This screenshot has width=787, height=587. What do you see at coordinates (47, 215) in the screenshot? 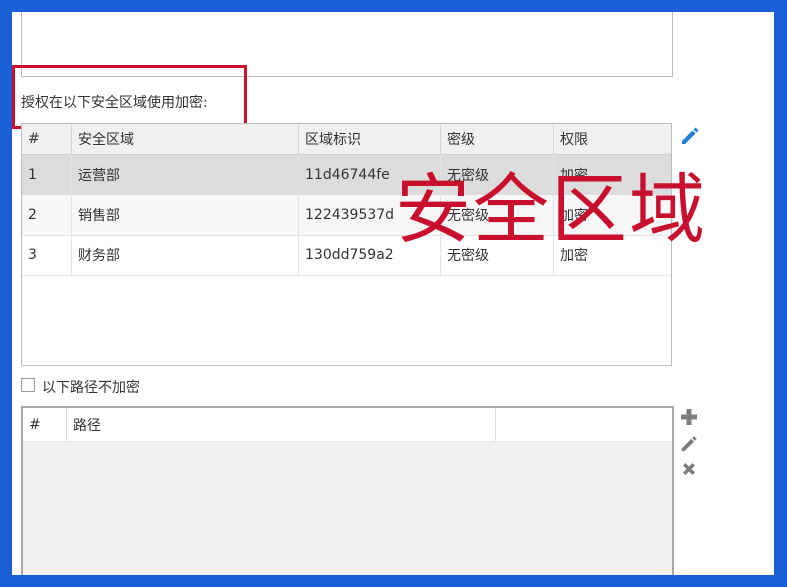
I see `row-number: 2` at bounding box center [47, 215].